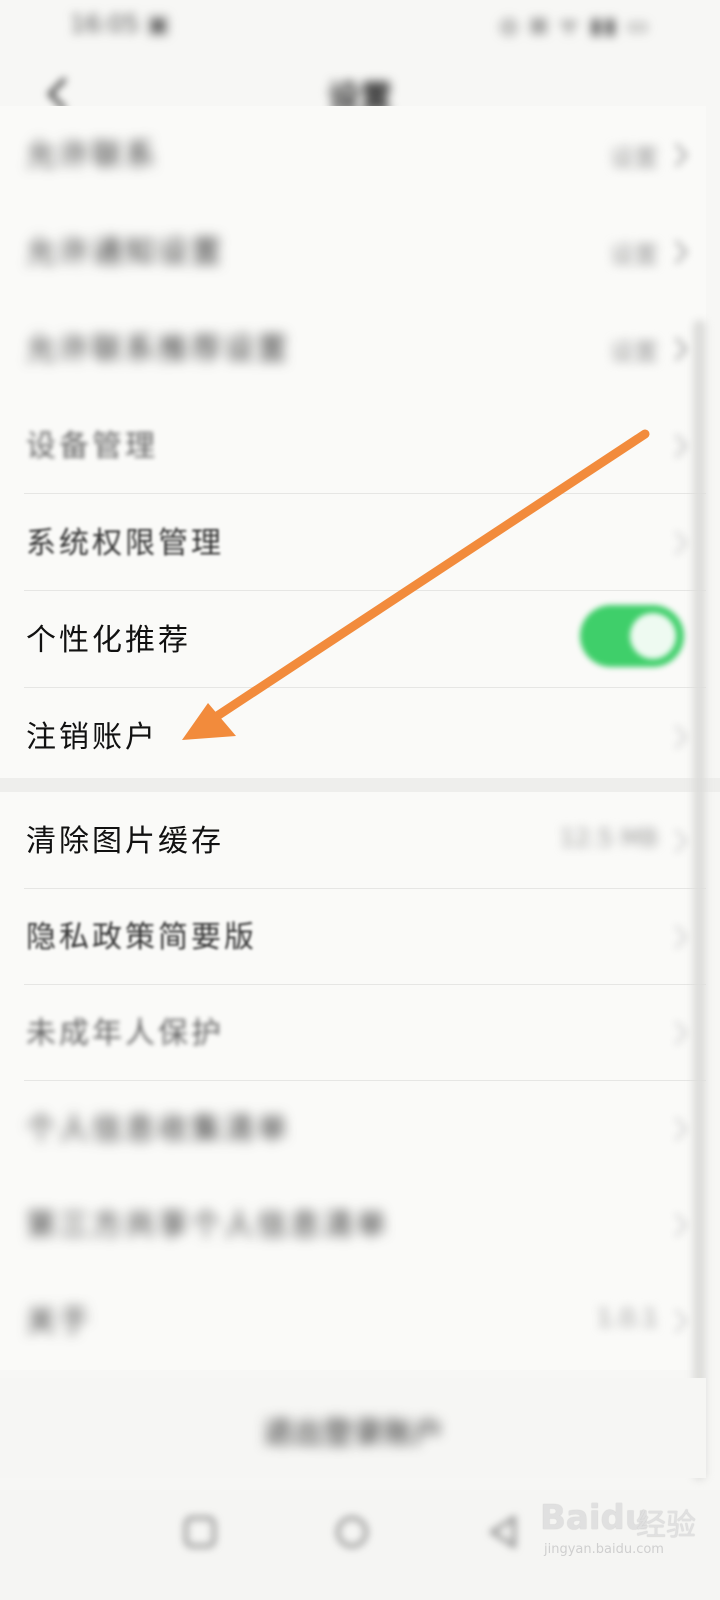 This screenshot has height=1600, width=720. Describe the element at coordinates (59, 1321) in the screenshot. I see `row-label: 关于` at that location.